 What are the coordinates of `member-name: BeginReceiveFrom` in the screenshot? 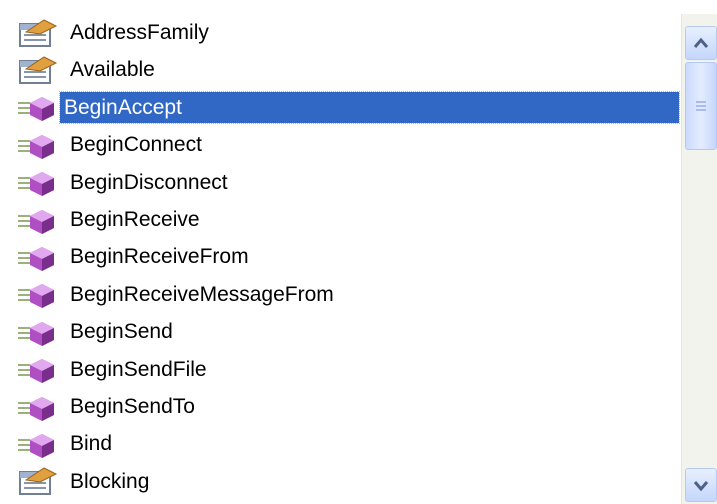 It's located at (159, 257).